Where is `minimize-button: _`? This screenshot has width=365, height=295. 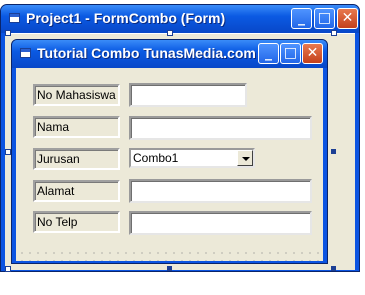 minimize-button: _ is located at coordinates (301, 18).